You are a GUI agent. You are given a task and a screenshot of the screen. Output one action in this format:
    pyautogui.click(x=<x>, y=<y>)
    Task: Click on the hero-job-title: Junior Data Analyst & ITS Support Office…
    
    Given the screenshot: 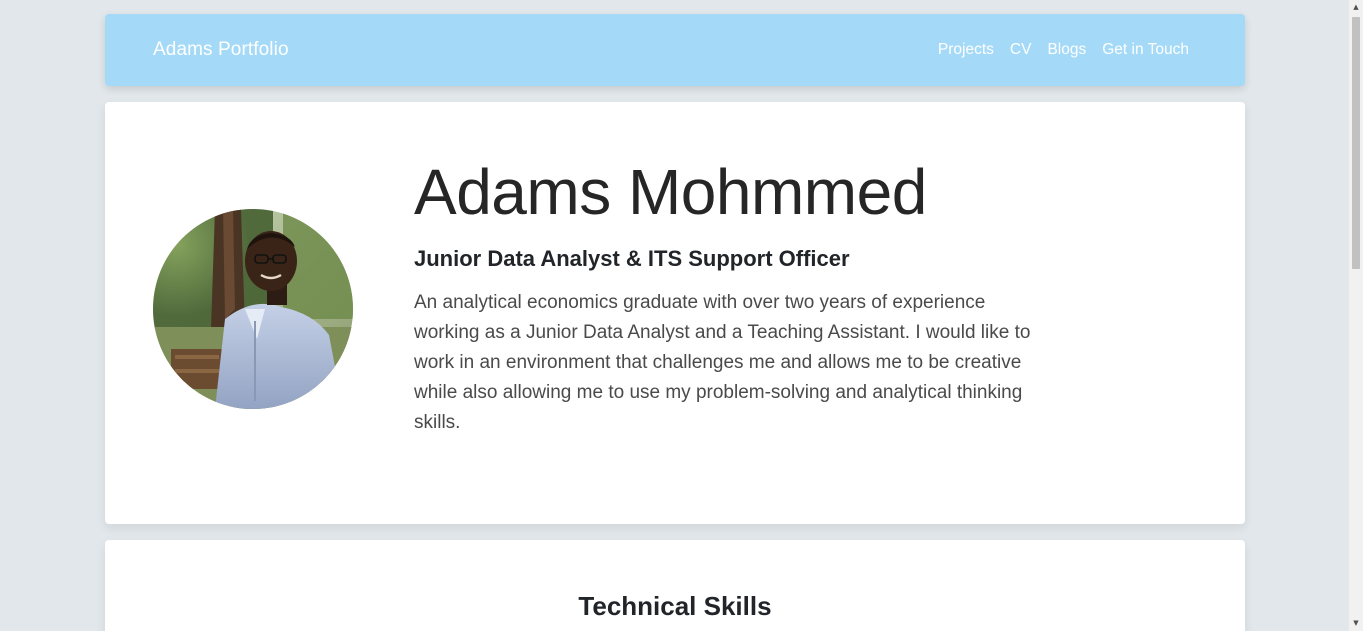 What is the action you would take?
    pyautogui.click(x=632, y=258)
    